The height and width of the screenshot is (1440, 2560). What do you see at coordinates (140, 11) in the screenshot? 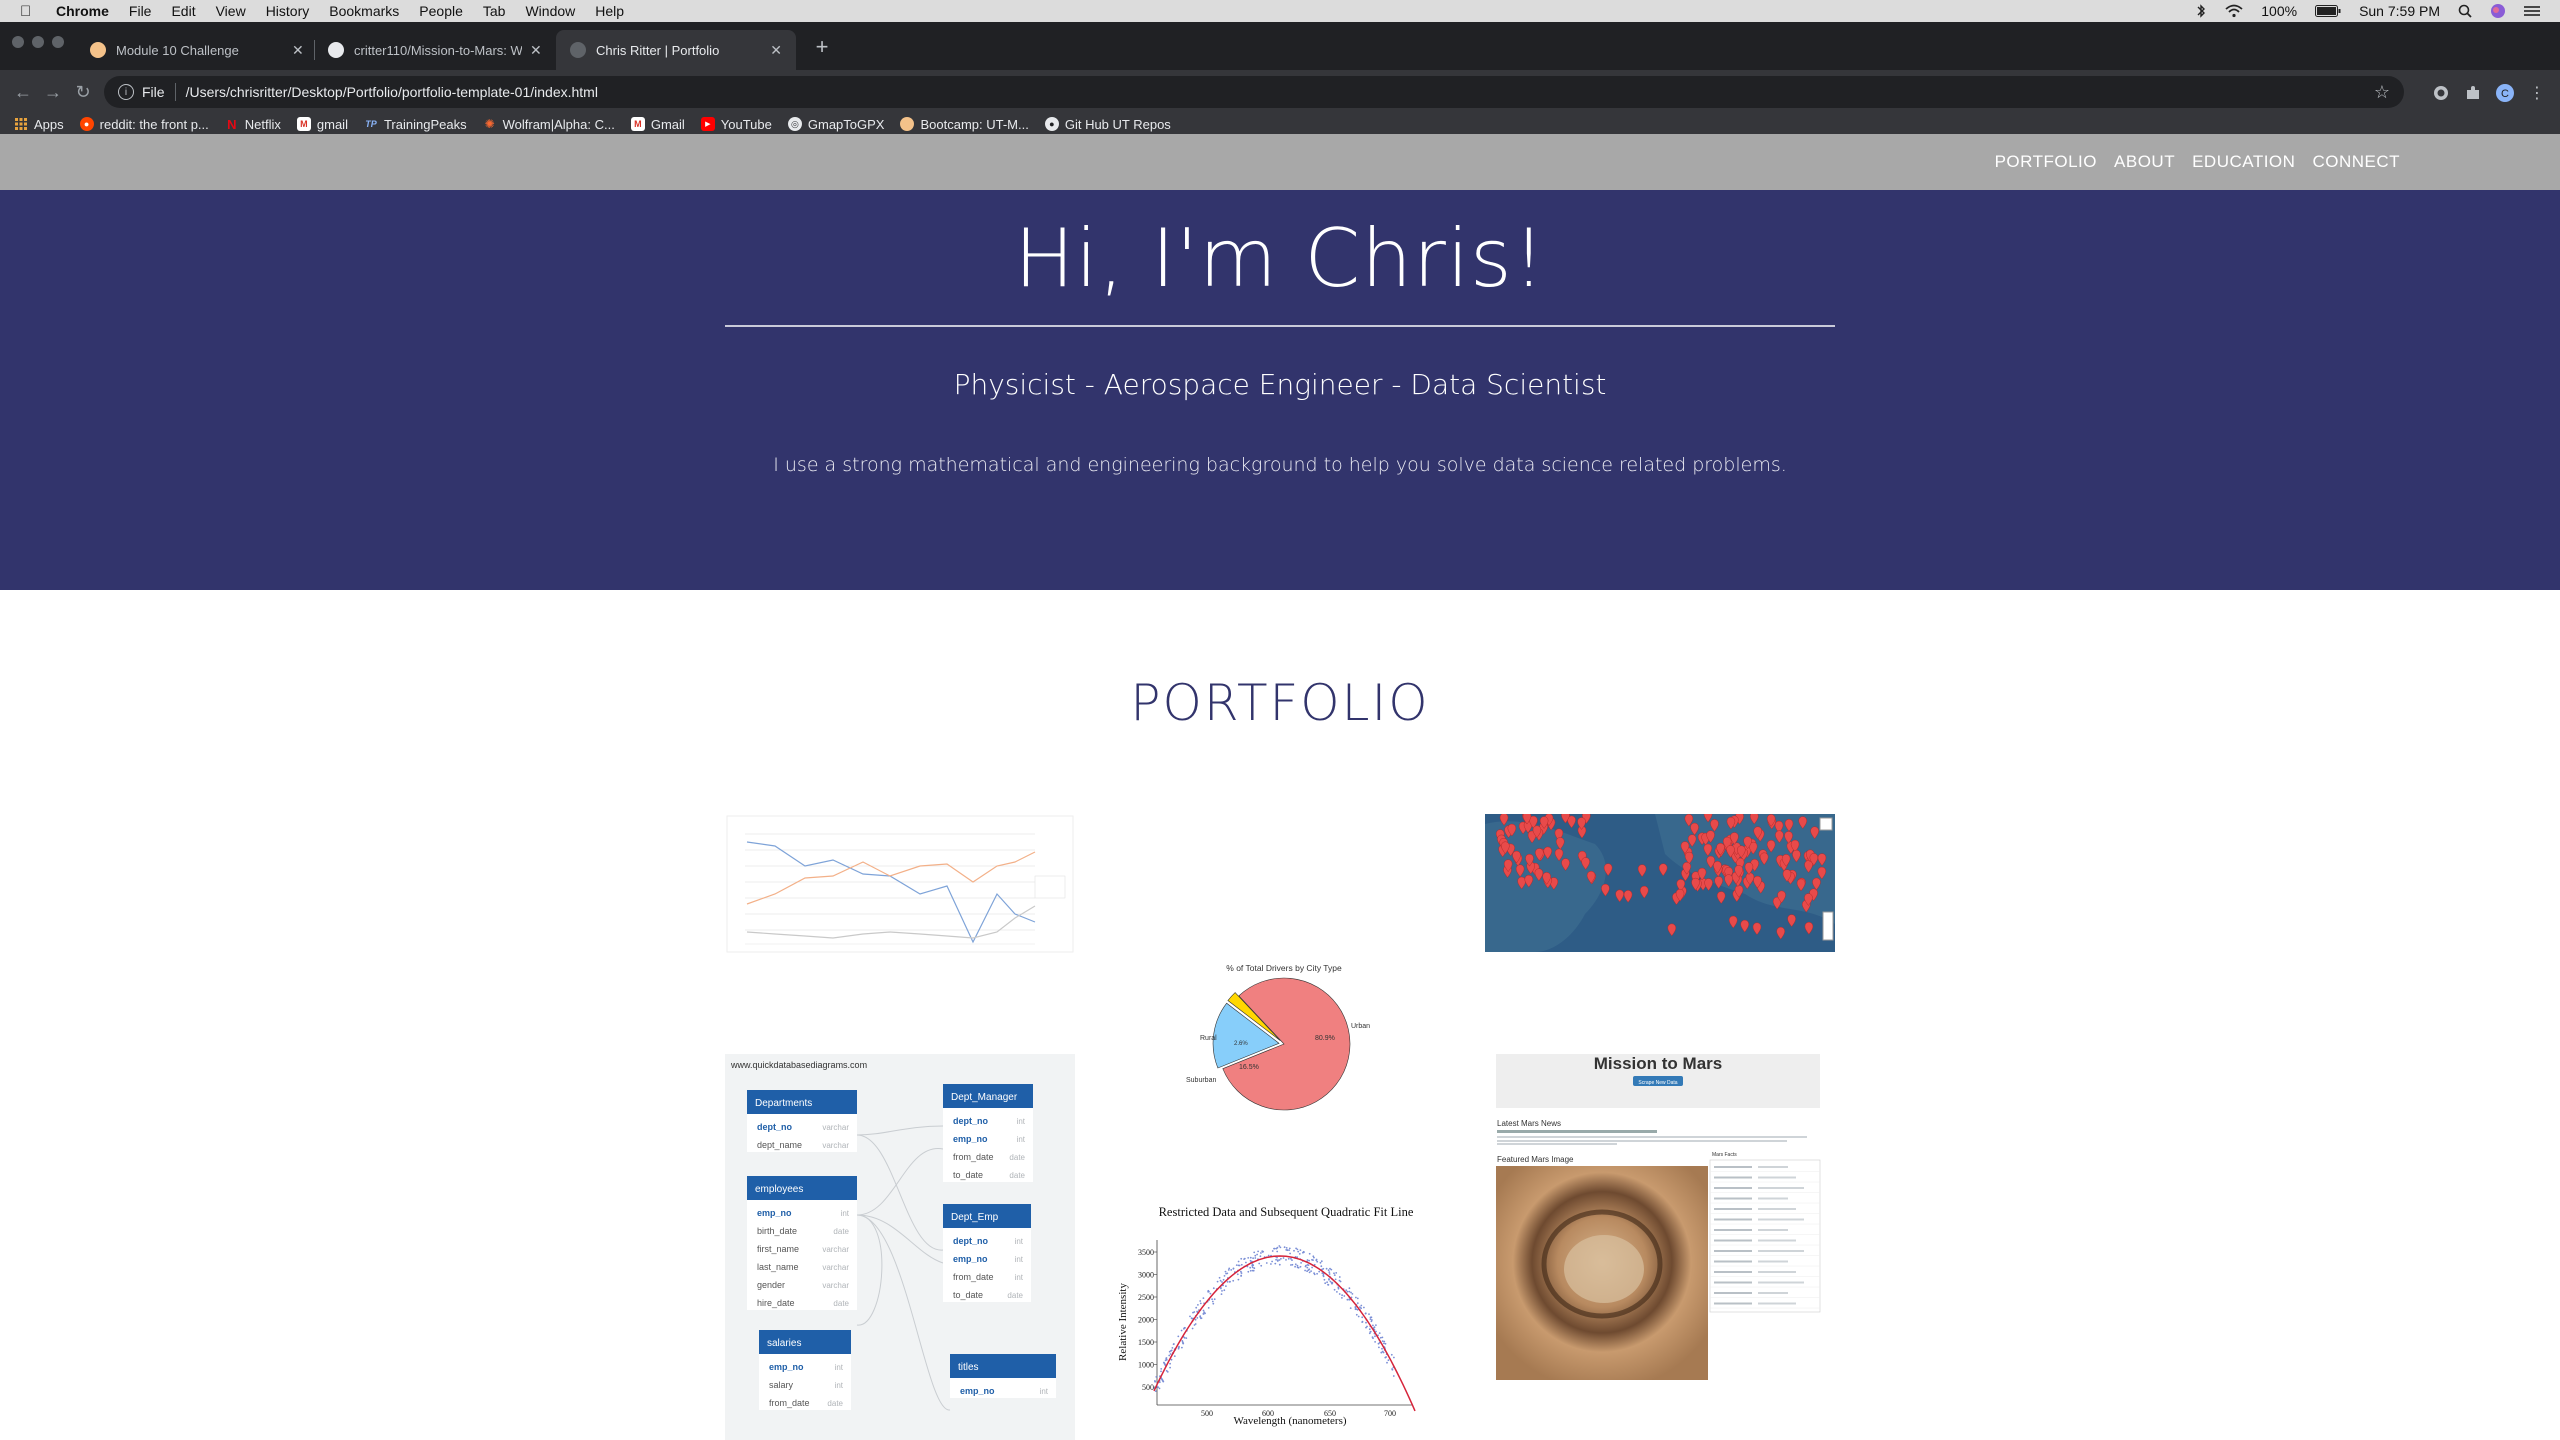
I see `menu-file: File` at bounding box center [140, 11].